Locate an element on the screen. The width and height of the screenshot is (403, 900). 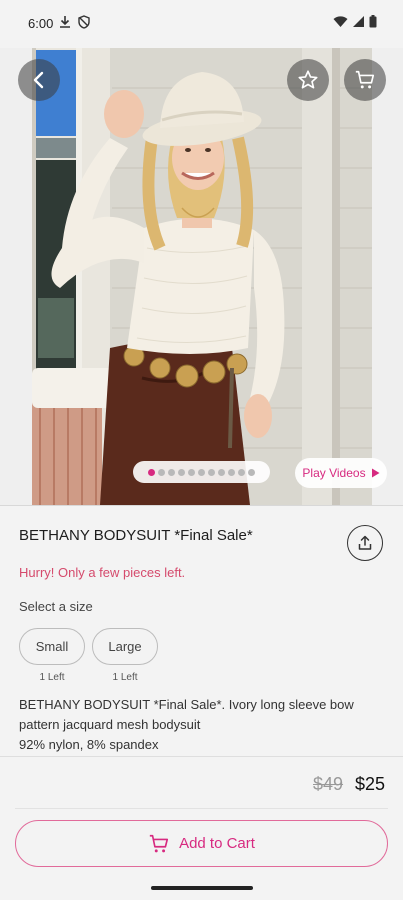
home-indicator is located at coordinates (202, 888).